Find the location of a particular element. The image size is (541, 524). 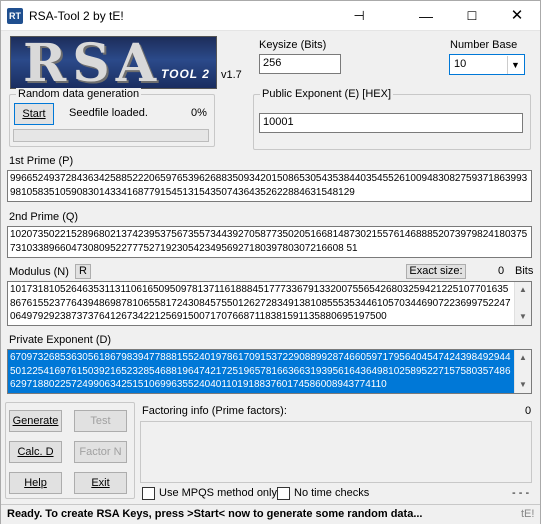

public-exponent-input: 10001 is located at coordinates (391, 123).